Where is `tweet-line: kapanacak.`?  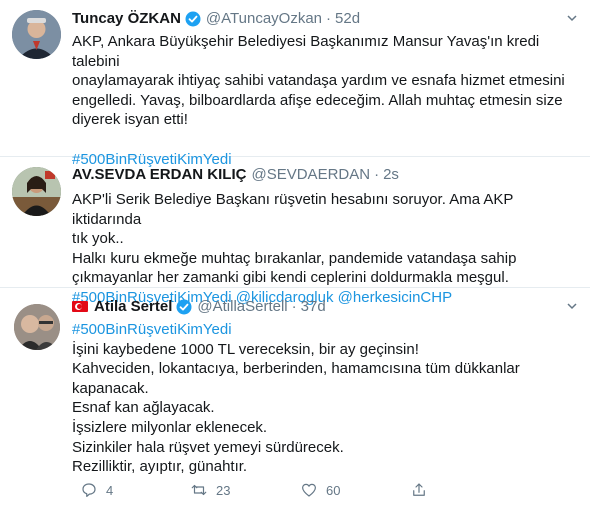
tweet-line: kapanacak. is located at coordinates (110, 388).